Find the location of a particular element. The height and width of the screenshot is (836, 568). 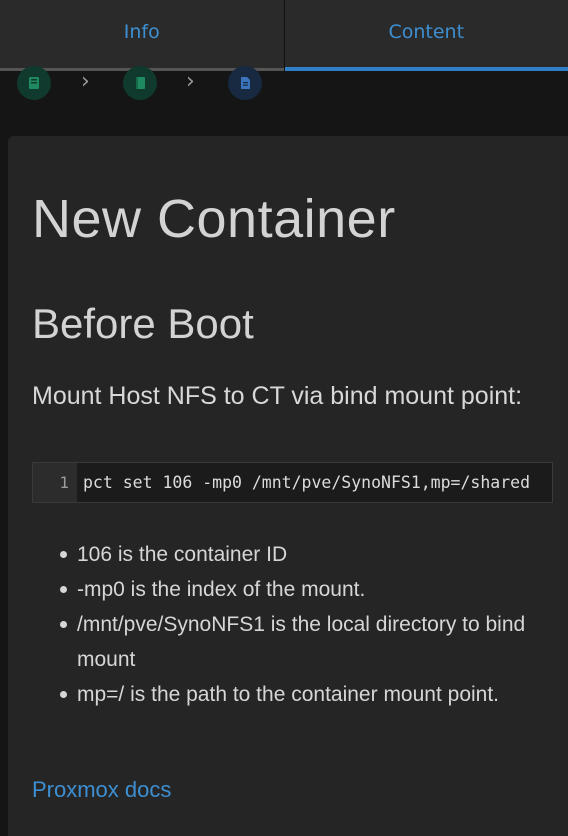

document-icon is located at coordinates (245, 83).